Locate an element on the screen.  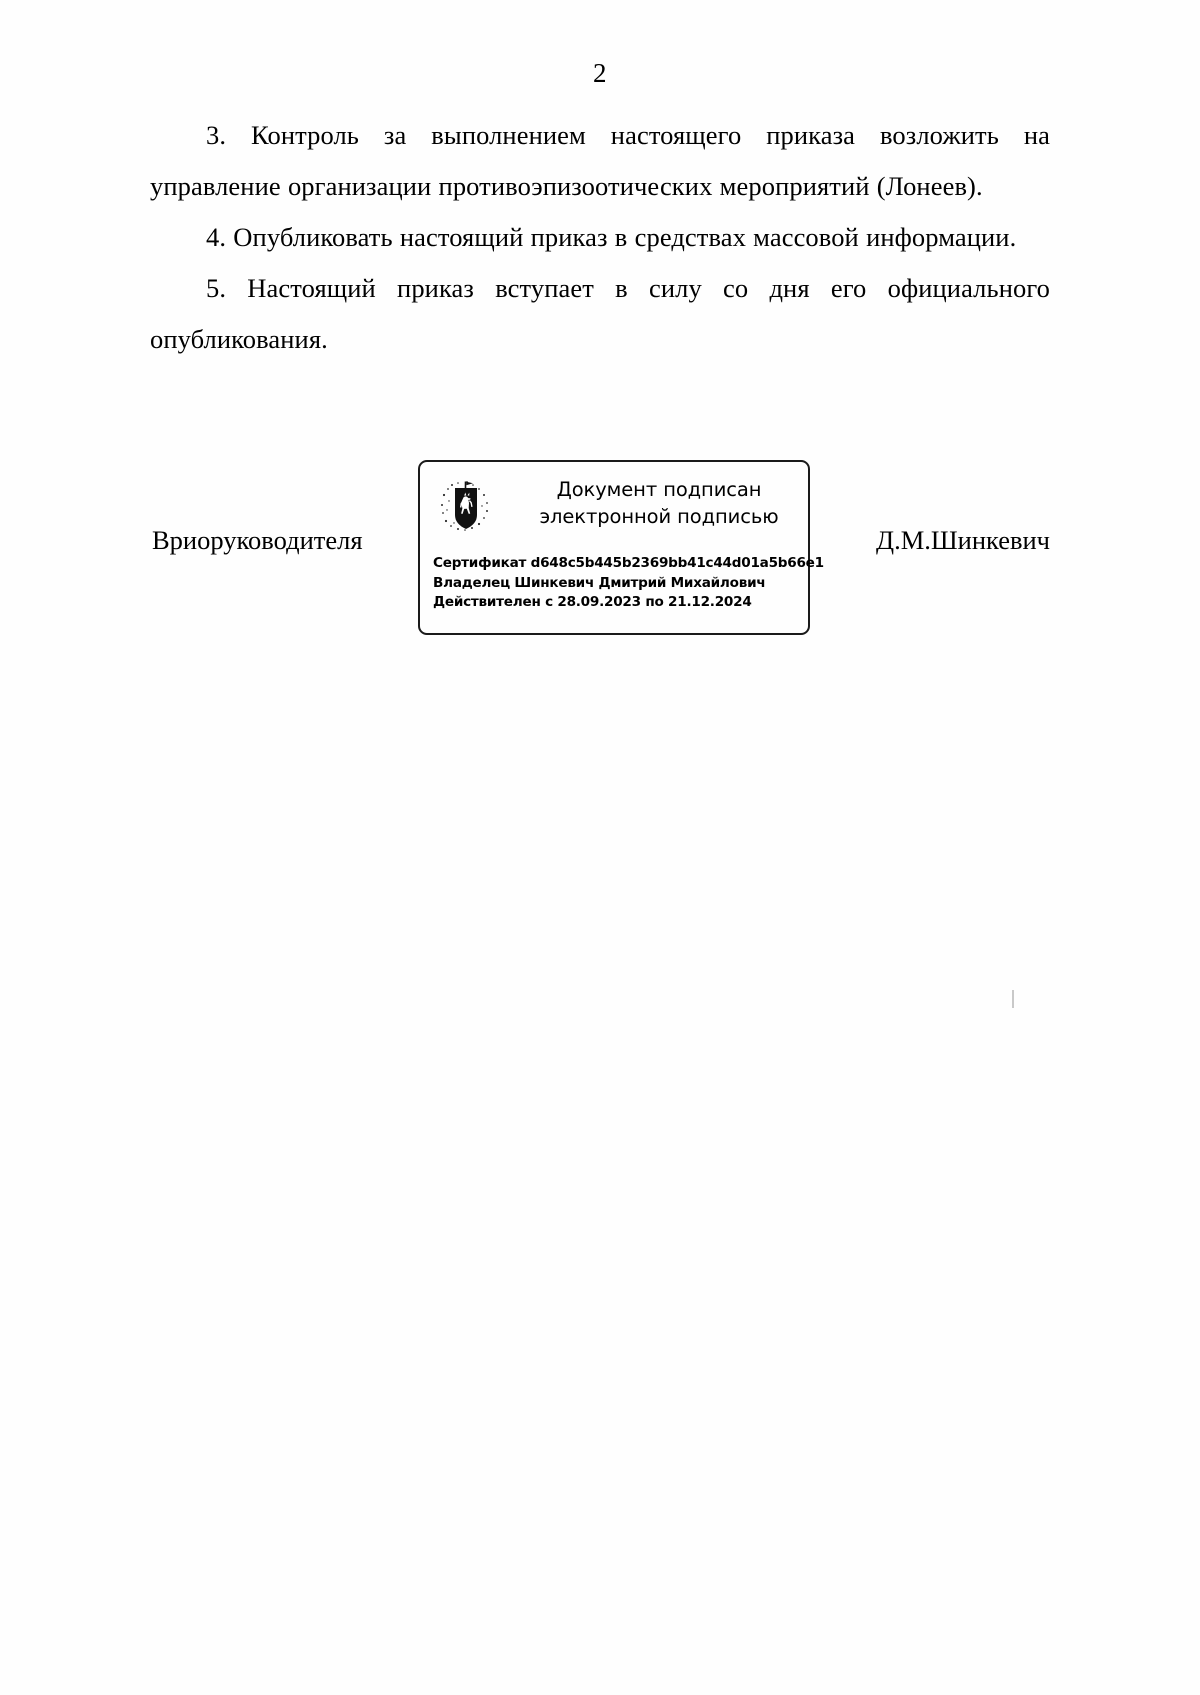
page-number: 2 is located at coordinates (600, 73).